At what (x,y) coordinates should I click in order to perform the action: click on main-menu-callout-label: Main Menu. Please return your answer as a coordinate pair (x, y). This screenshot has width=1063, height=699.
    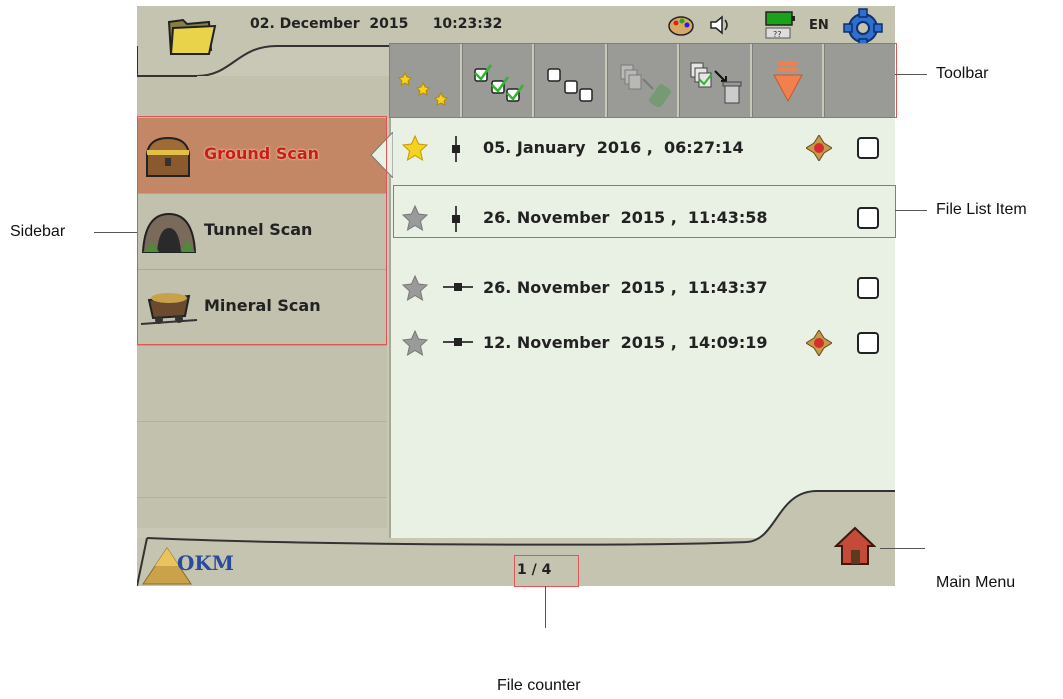
    Looking at the image, I should click on (976, 582).